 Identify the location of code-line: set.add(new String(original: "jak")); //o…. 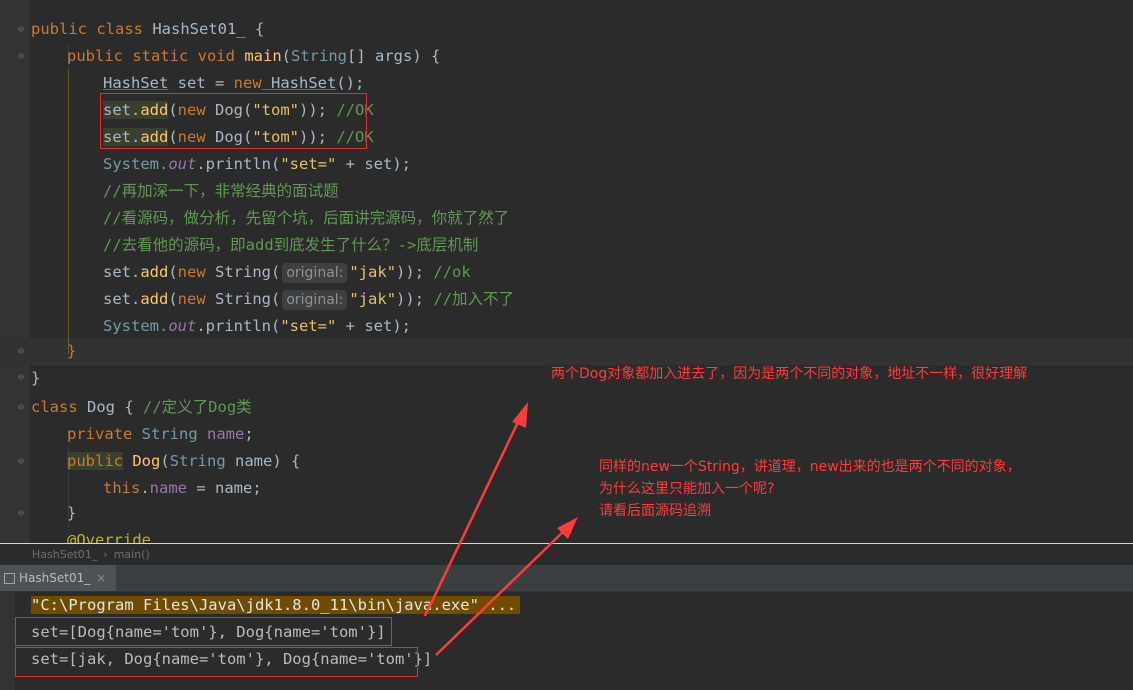
(287, 272).